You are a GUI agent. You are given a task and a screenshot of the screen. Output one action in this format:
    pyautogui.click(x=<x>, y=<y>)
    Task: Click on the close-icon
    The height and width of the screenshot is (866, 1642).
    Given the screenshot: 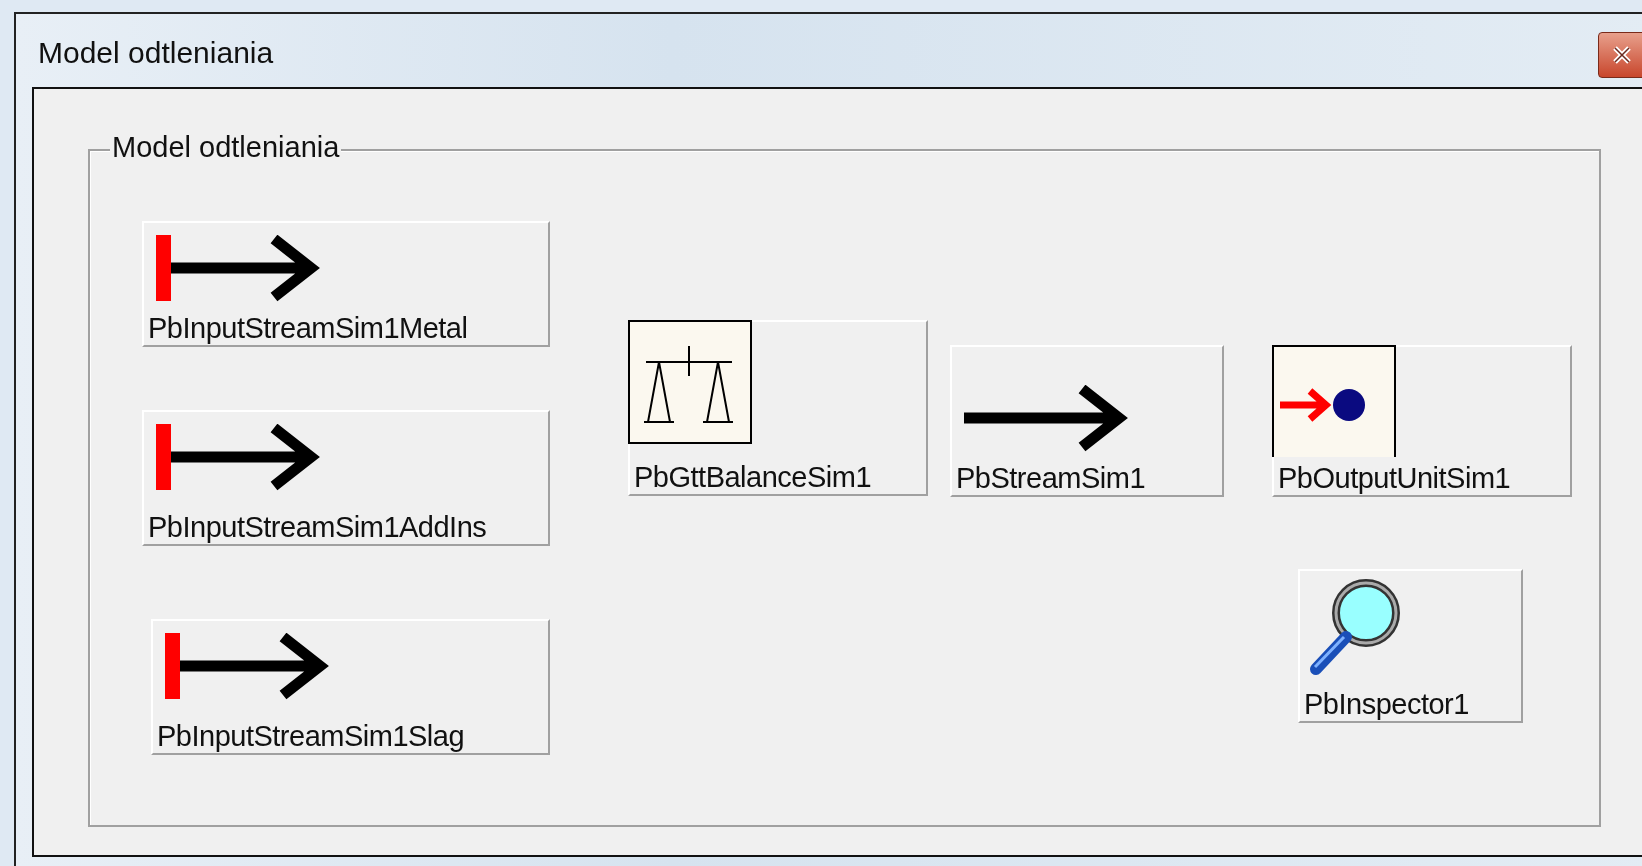 What is the action you would take?
    pyautogui.click(x=1622, y=55)
    